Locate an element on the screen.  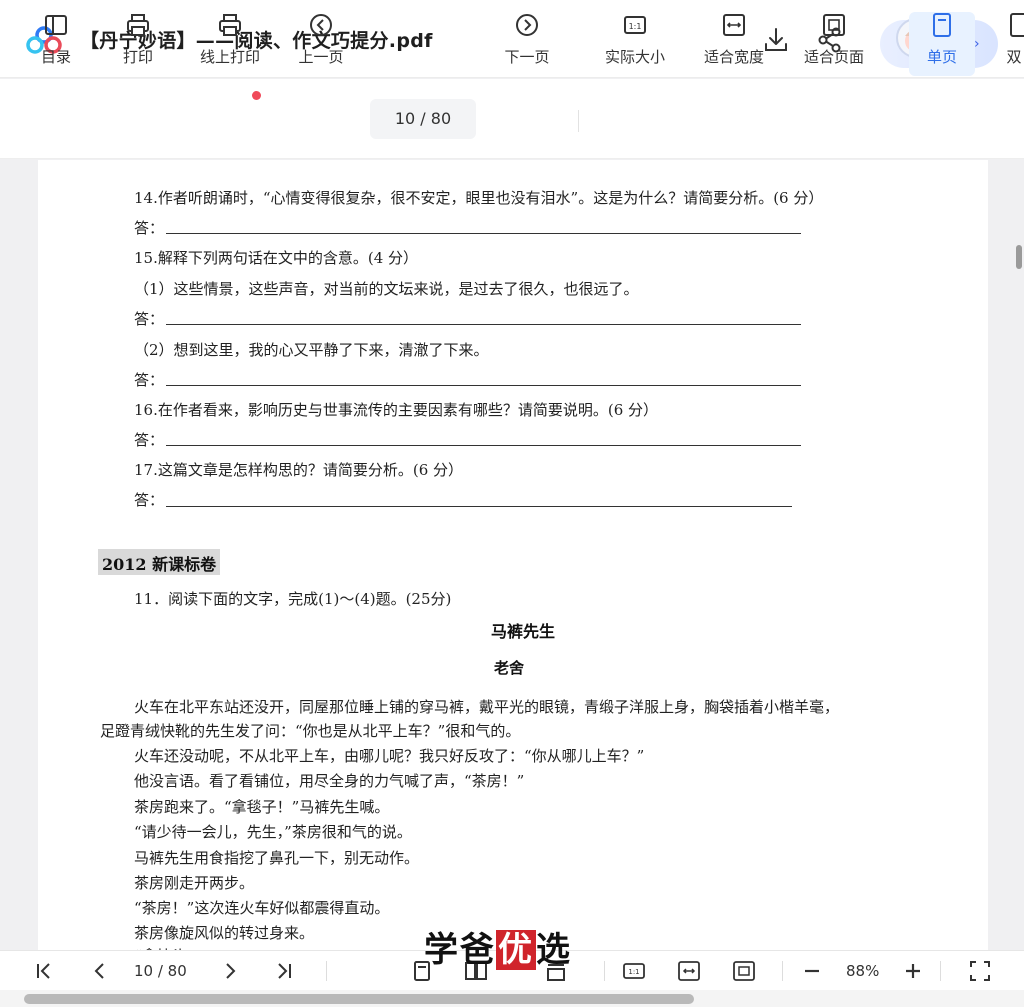
single-page-label: 单页 is located at coordinates (941, 57).